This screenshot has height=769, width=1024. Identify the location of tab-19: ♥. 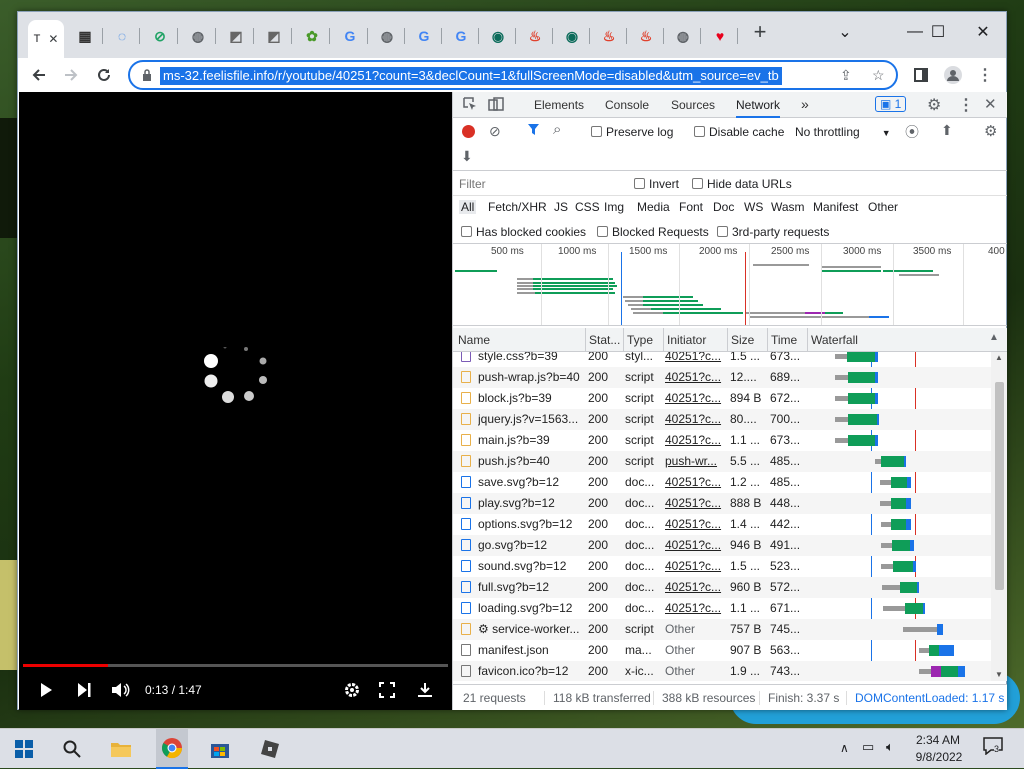
(720, 36).